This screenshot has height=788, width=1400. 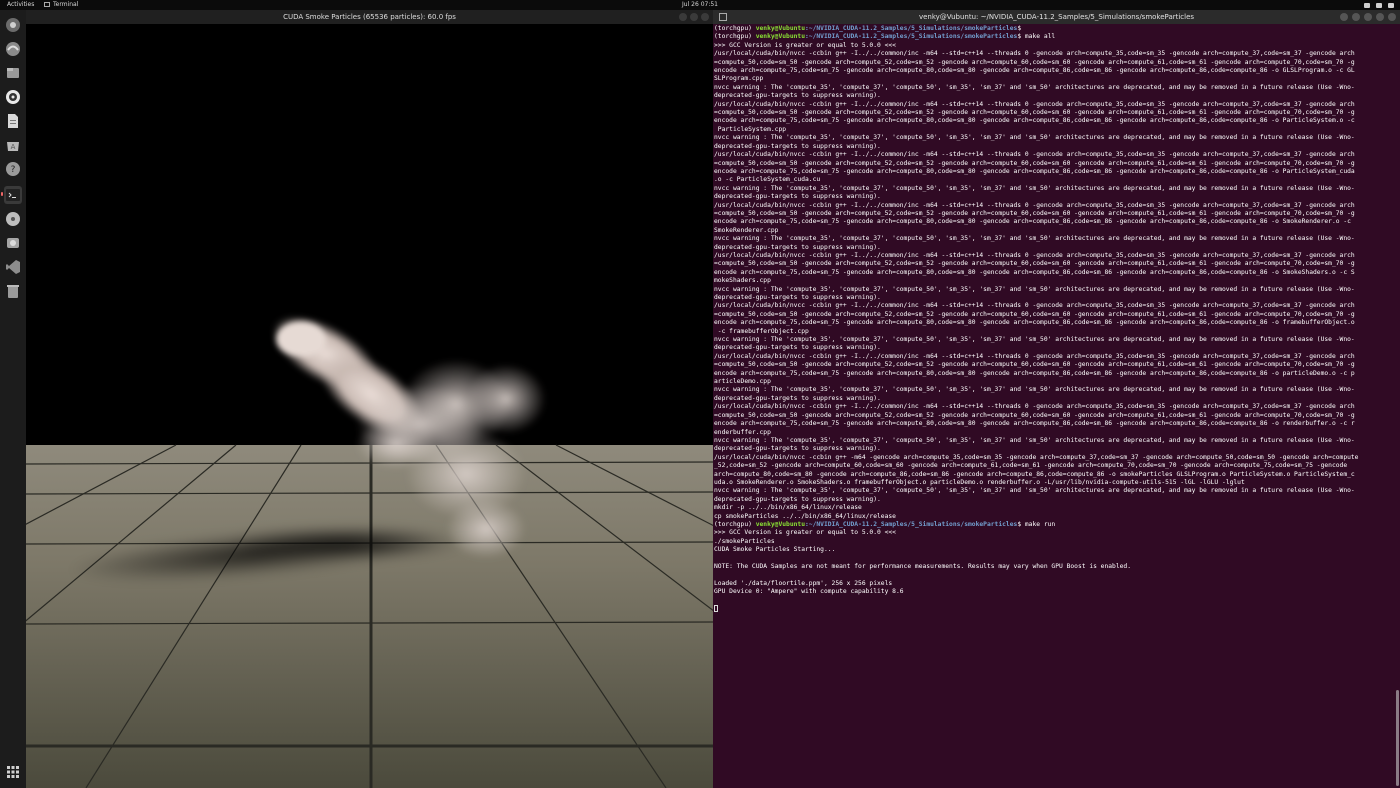 What do you see at coordinates (1036, 37) in the screenshot?
I see `prompt-command: $ make all` at bounding box center [1036, 37].